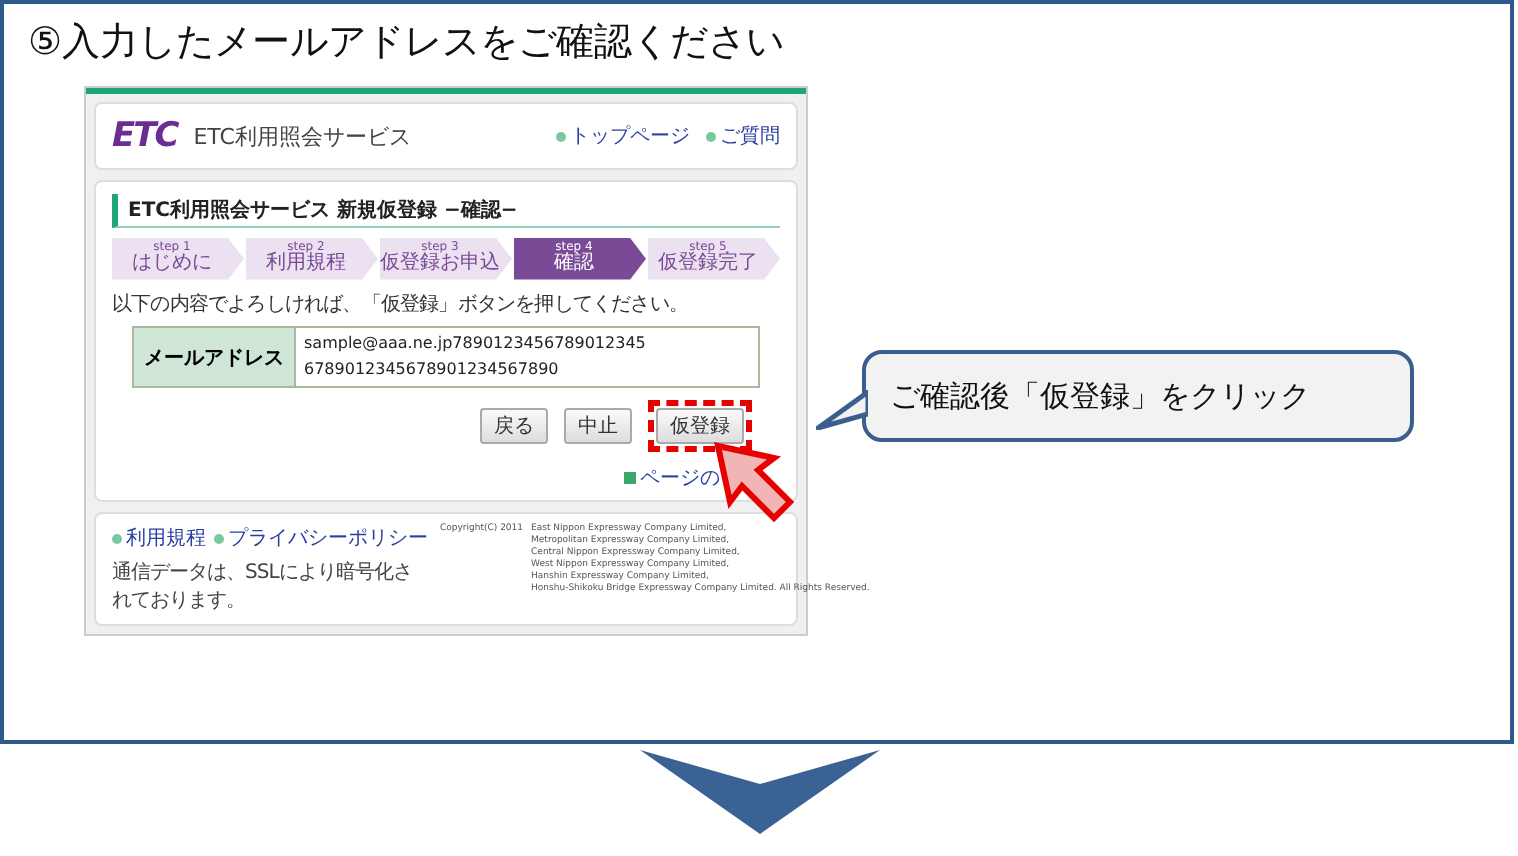 This screenshot has width=1518, height=856. What do you see at coordinates (842, 410) in the screenshot?
I see `callout-pointer` at bounding box center [842, 410].